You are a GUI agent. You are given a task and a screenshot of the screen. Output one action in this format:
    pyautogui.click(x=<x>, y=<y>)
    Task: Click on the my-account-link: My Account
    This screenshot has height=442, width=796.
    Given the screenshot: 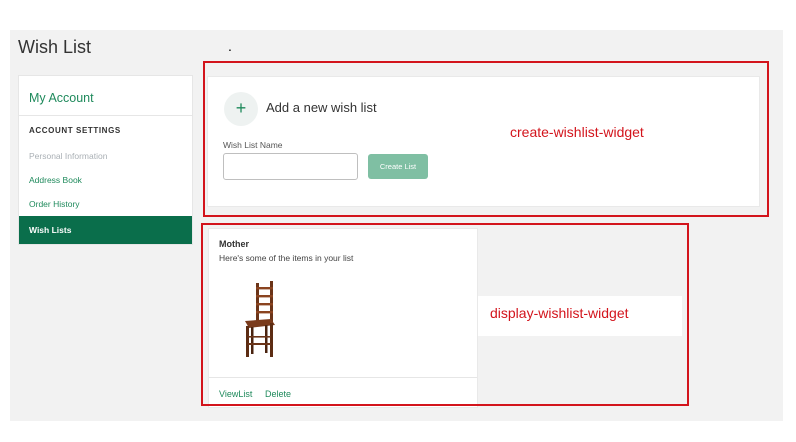 What is the action you would take?
    pyautogui.click(x=61, y=98)
    